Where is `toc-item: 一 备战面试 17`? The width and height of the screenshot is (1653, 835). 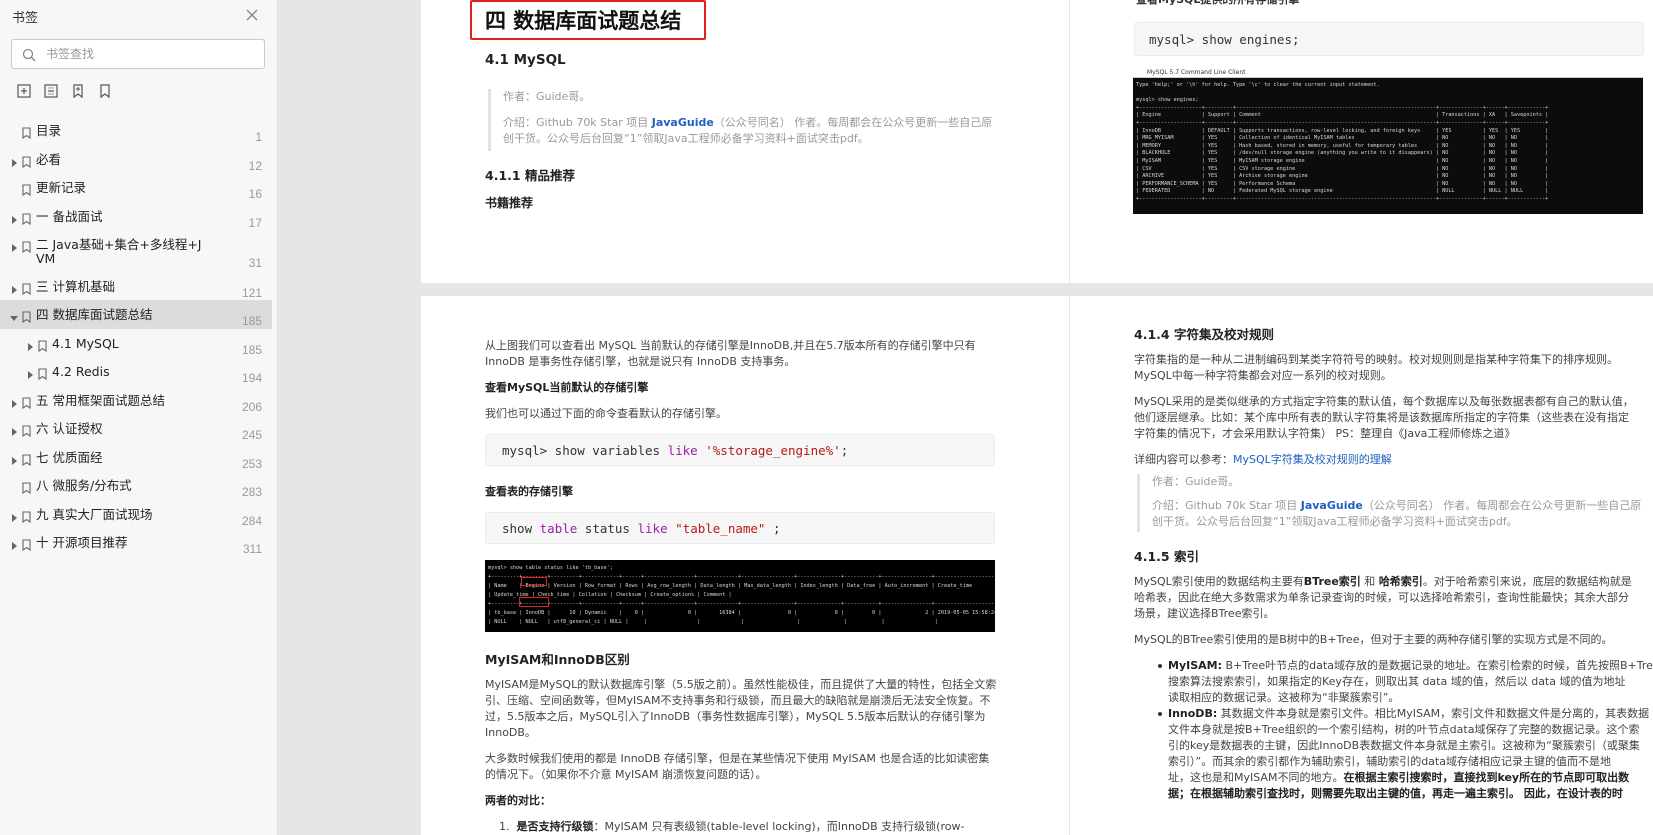 toc-item: 一 备战面试 17 is located at coordinates (136, 216).